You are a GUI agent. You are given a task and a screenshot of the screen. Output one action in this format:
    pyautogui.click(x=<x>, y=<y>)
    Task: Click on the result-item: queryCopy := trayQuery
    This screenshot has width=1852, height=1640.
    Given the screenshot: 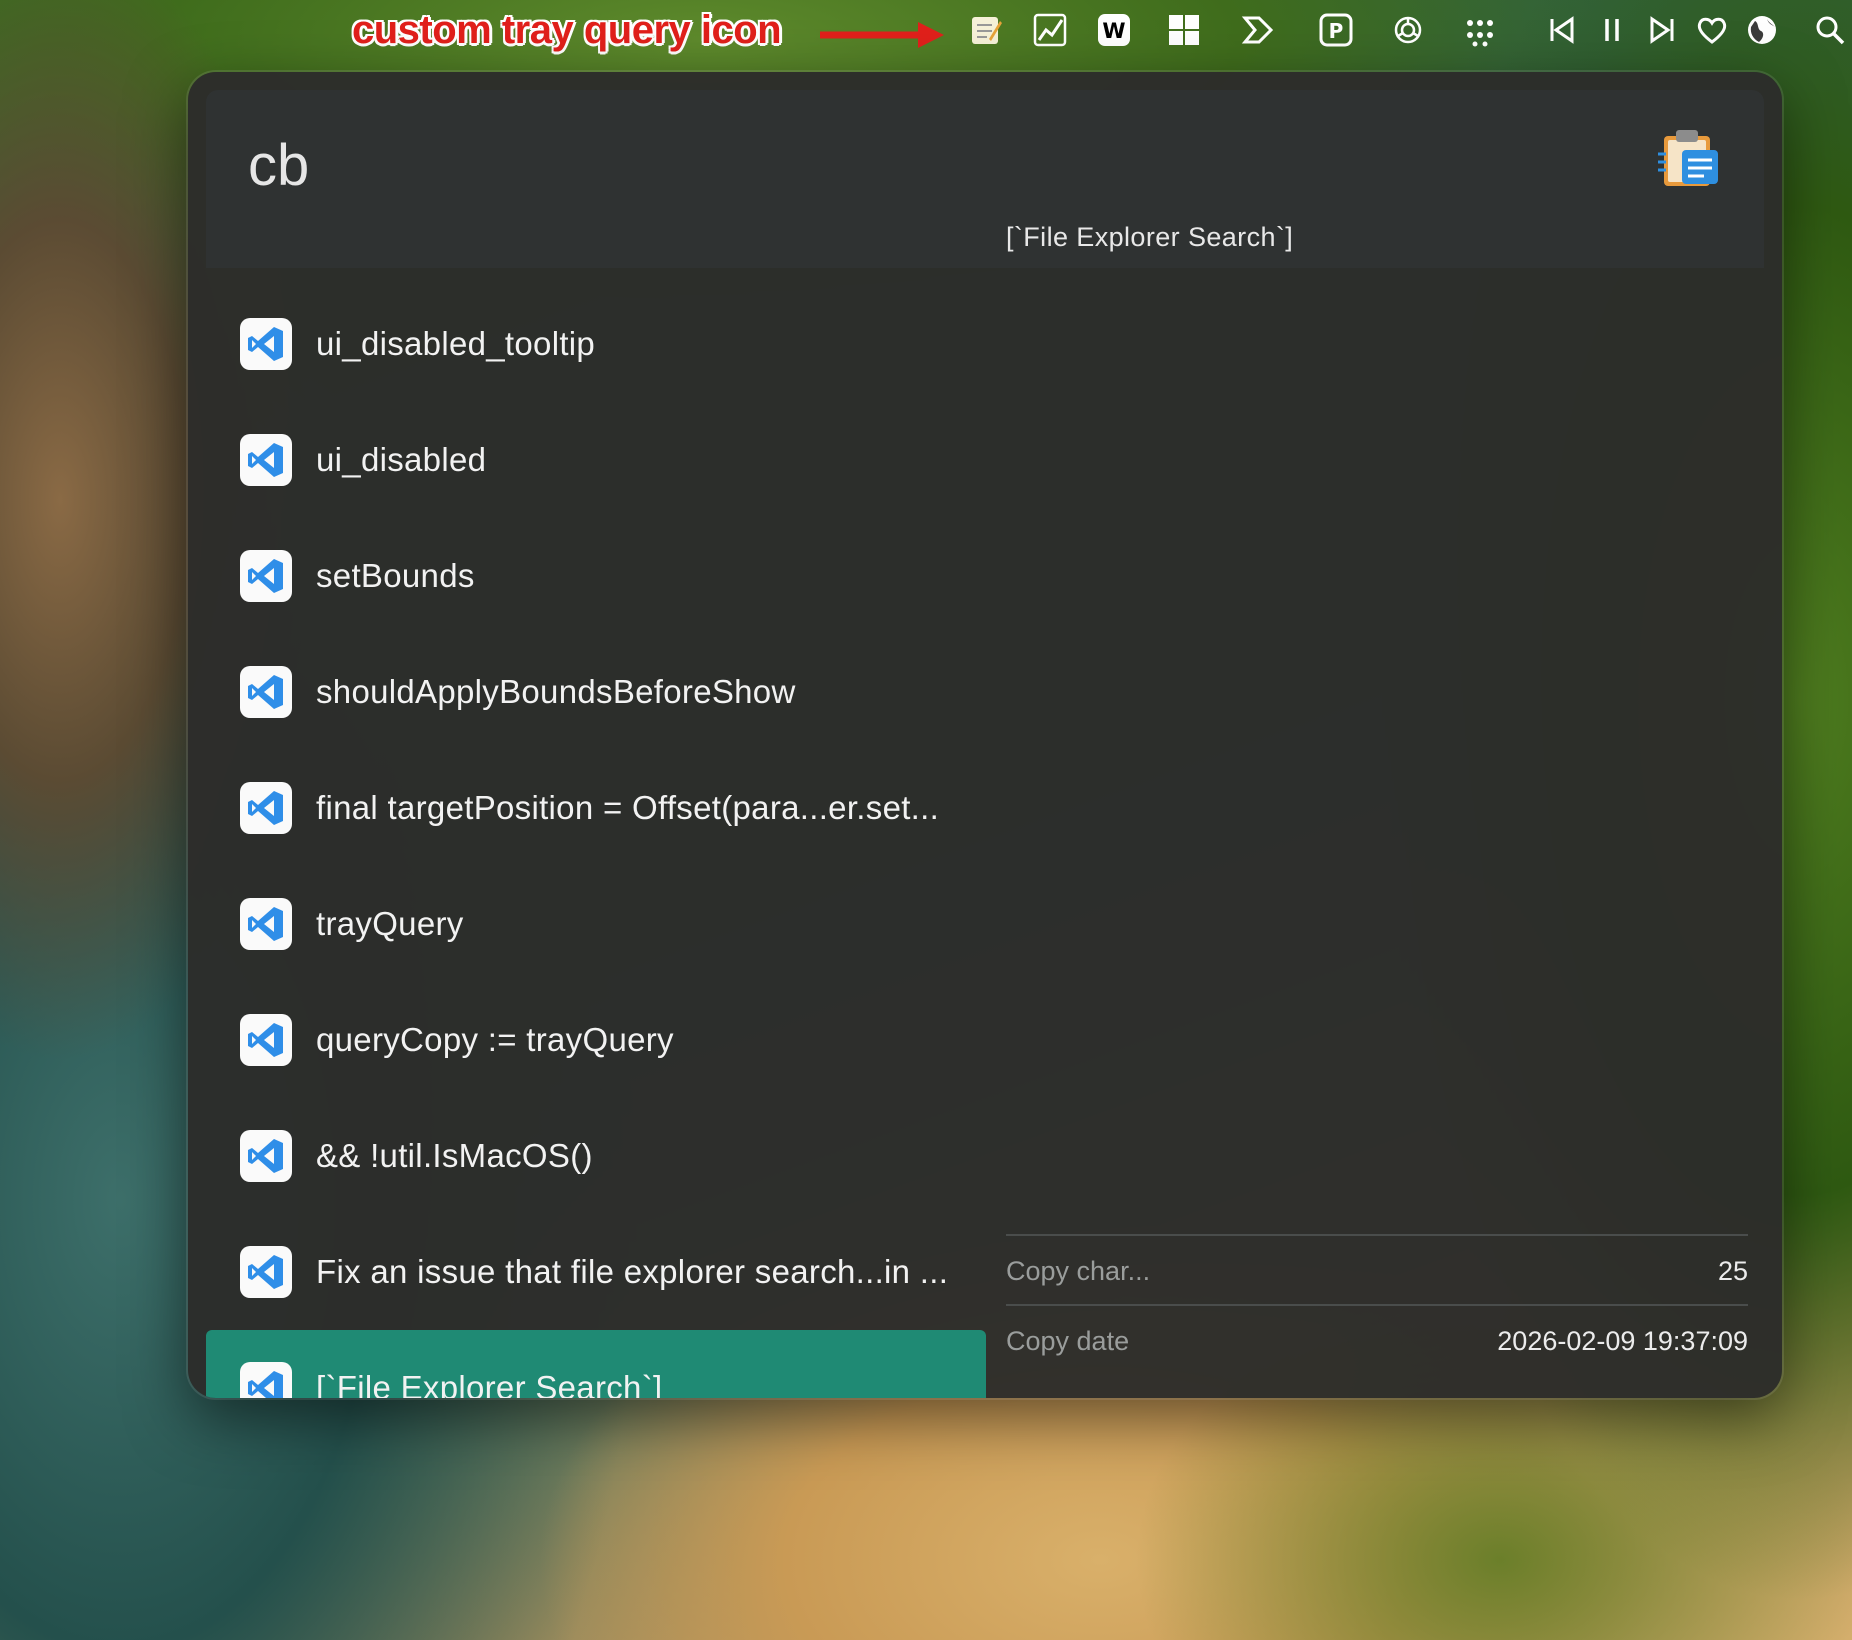 What is the action you would take?
    pyautogui.click(x=596, y=1040)
    